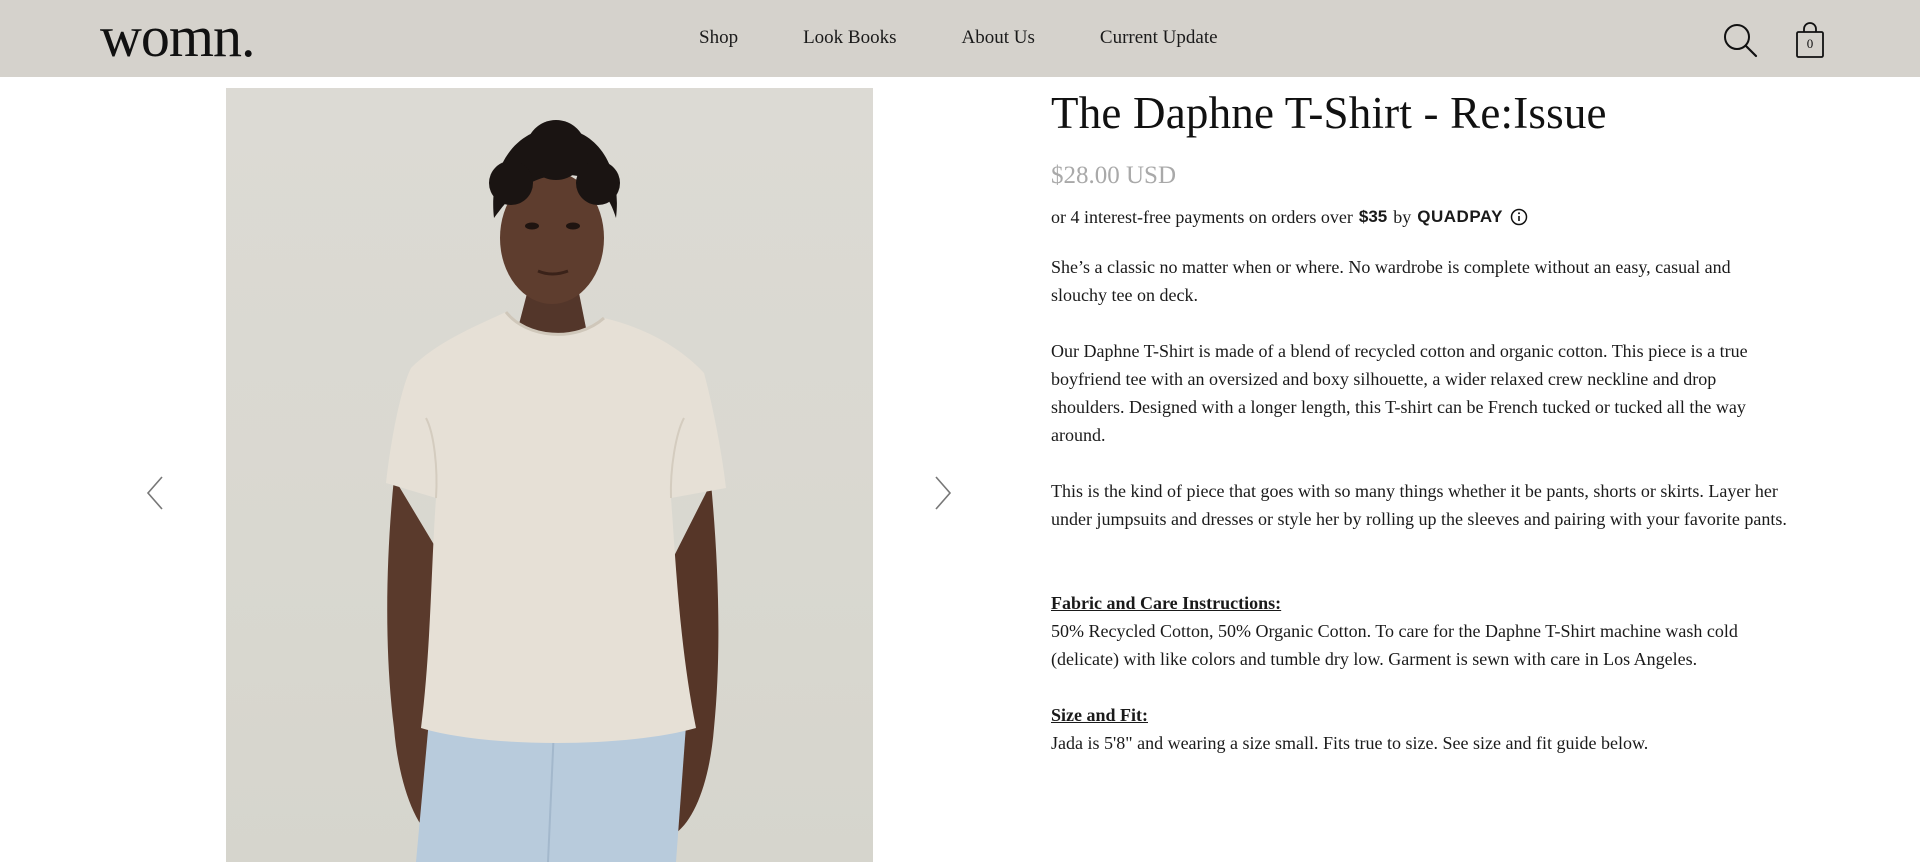 The width and height of the screenshot is (1920, 862). What do you see at coordinates (1329, 113) in the screenshot?
I see `product-title: The Daphne T-Shirt - Re:Issue` at bounding box center [1329, 113].